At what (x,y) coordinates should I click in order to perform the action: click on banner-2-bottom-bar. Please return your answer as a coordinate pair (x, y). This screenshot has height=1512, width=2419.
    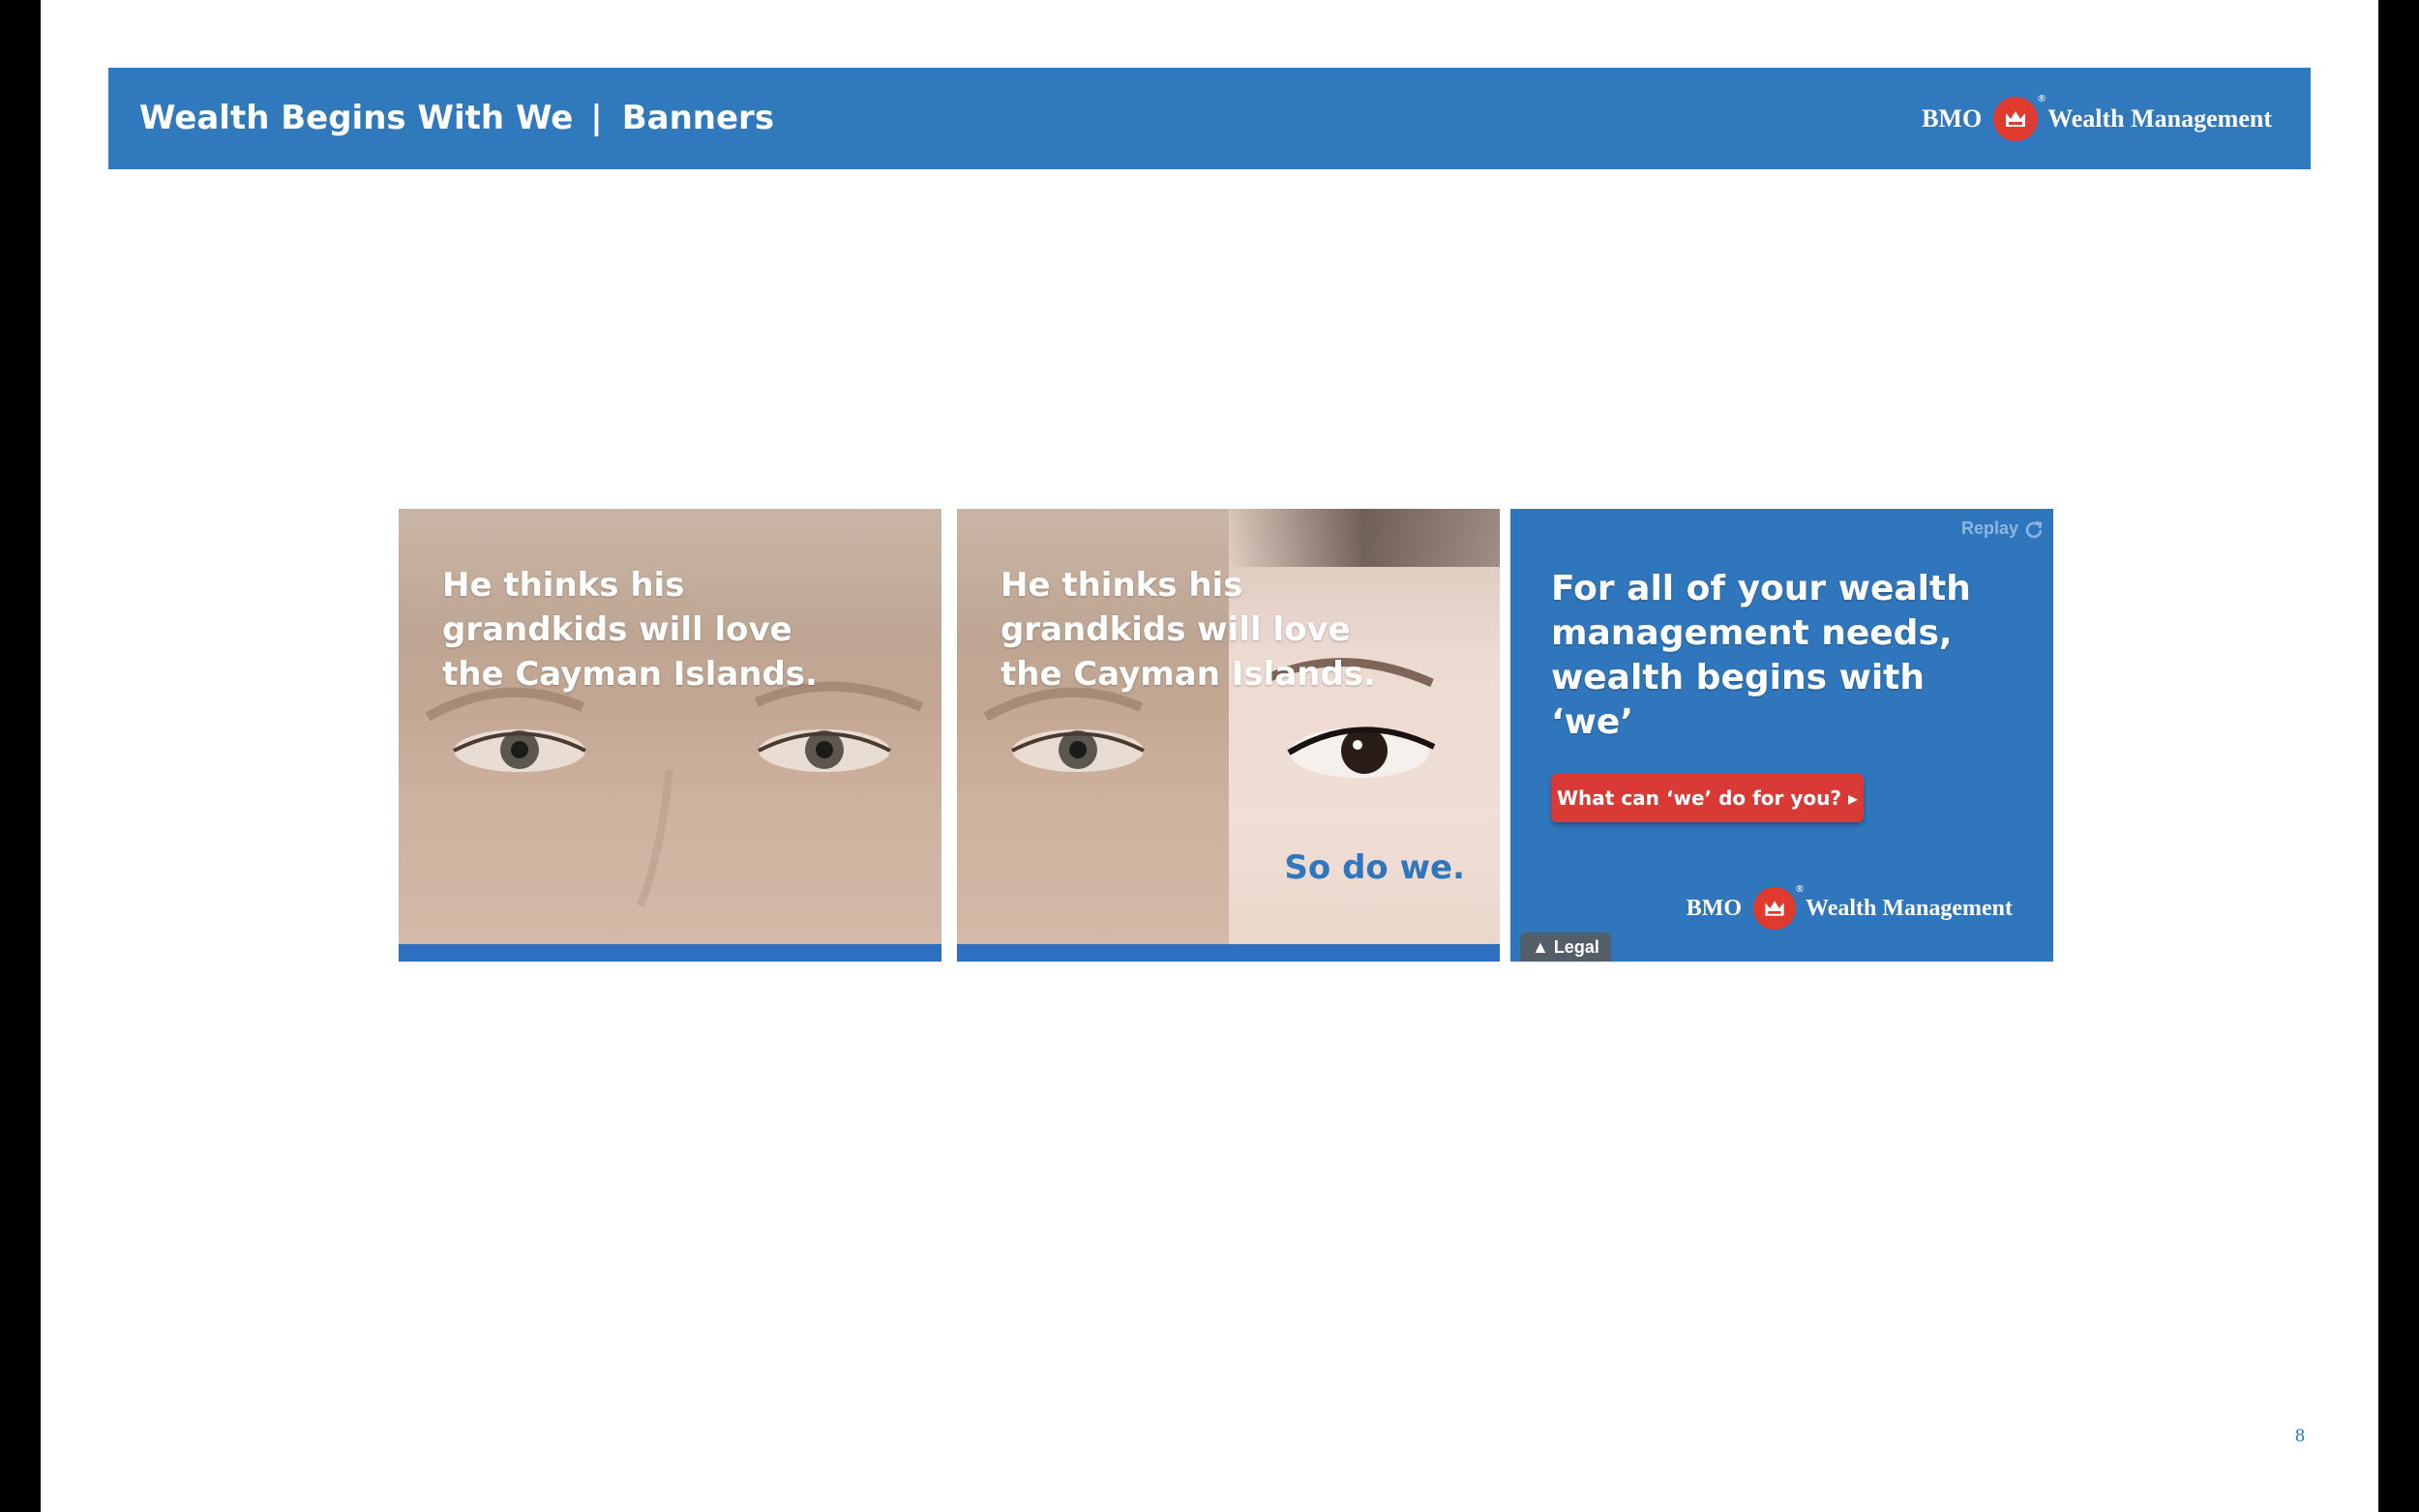
    Looking at the image, I should click on (1228, 953).